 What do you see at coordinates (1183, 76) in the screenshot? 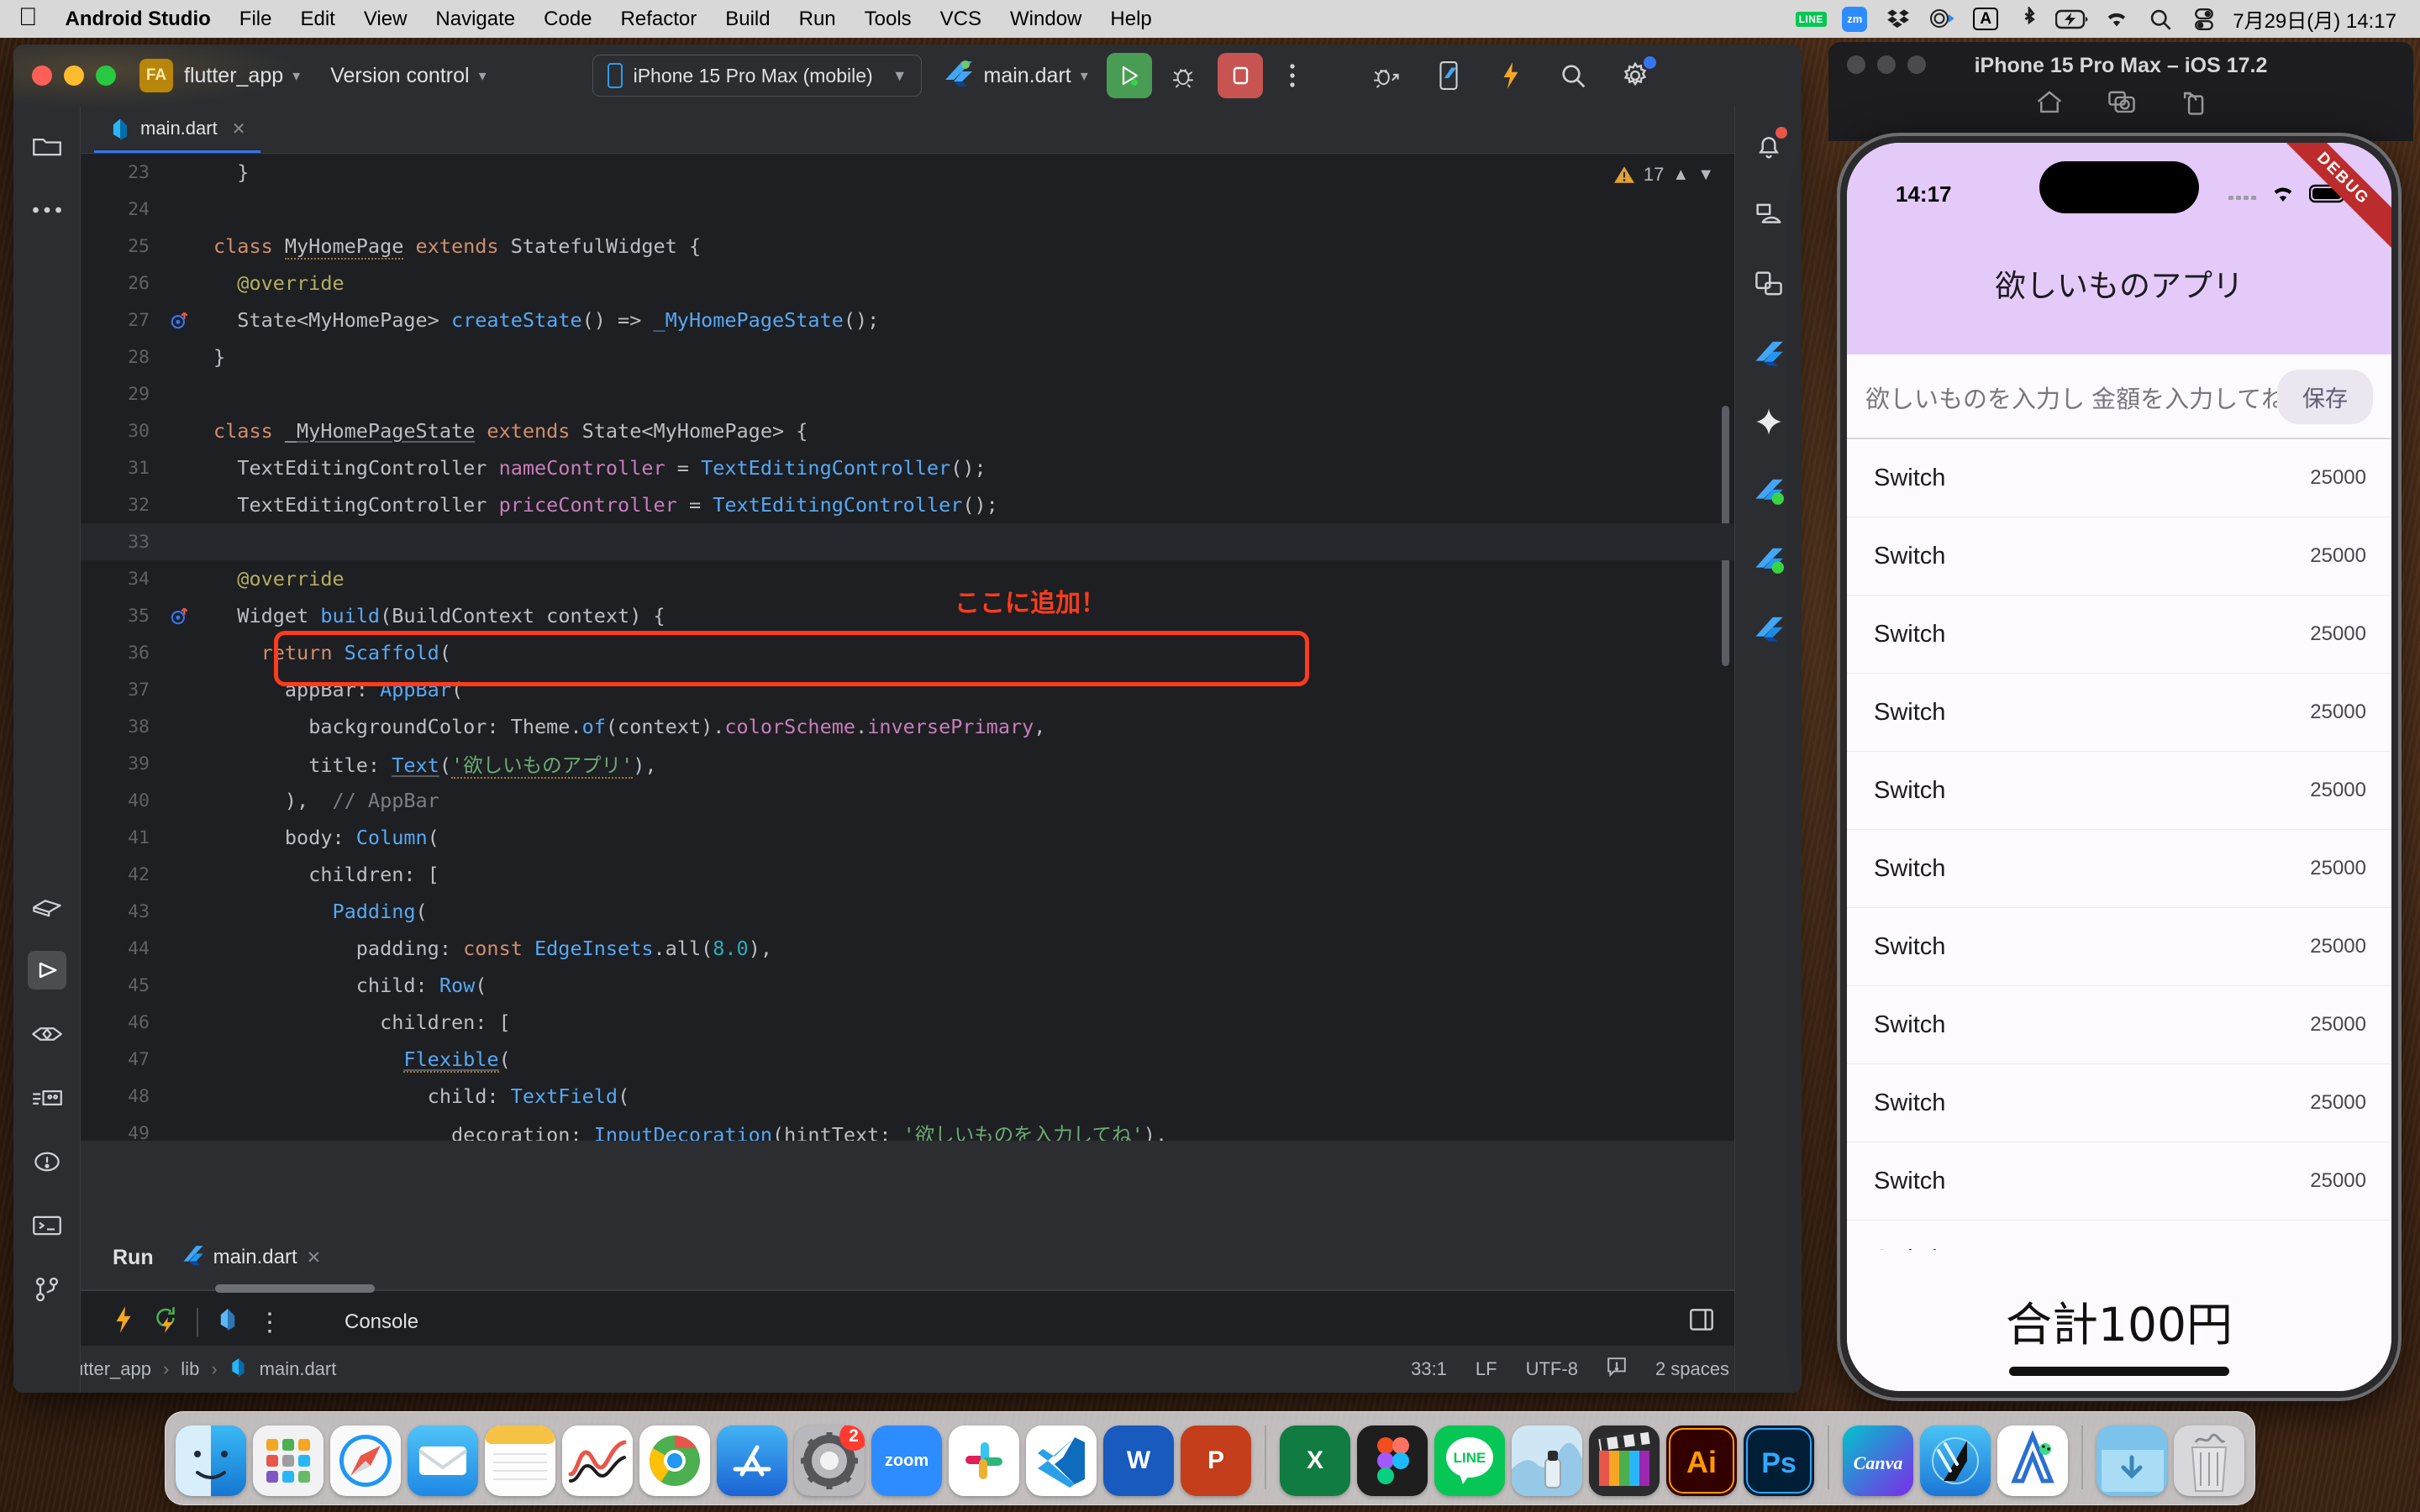
I see `debug-button` at bounding box center [1183, 76].